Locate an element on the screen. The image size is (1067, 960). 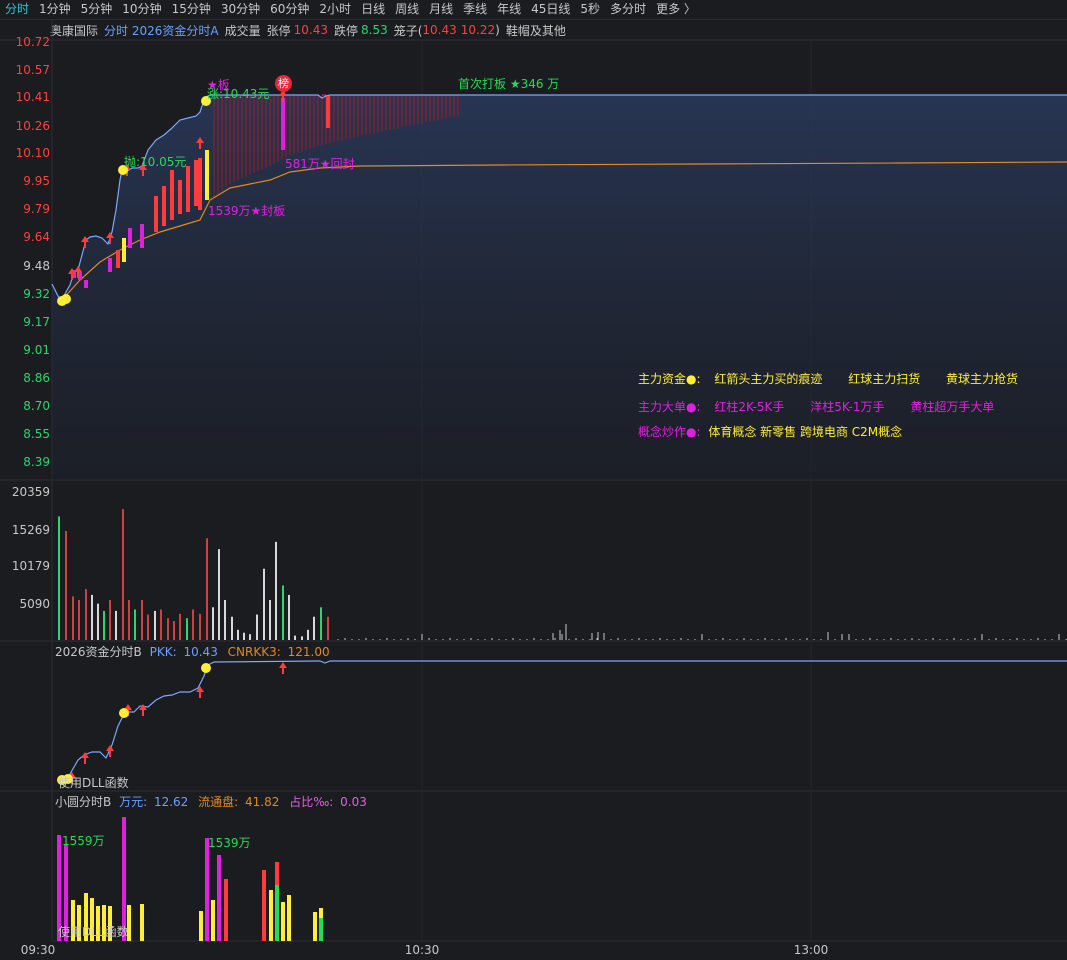
period-tab-12: 年线 is located at coordinates (509, 9).